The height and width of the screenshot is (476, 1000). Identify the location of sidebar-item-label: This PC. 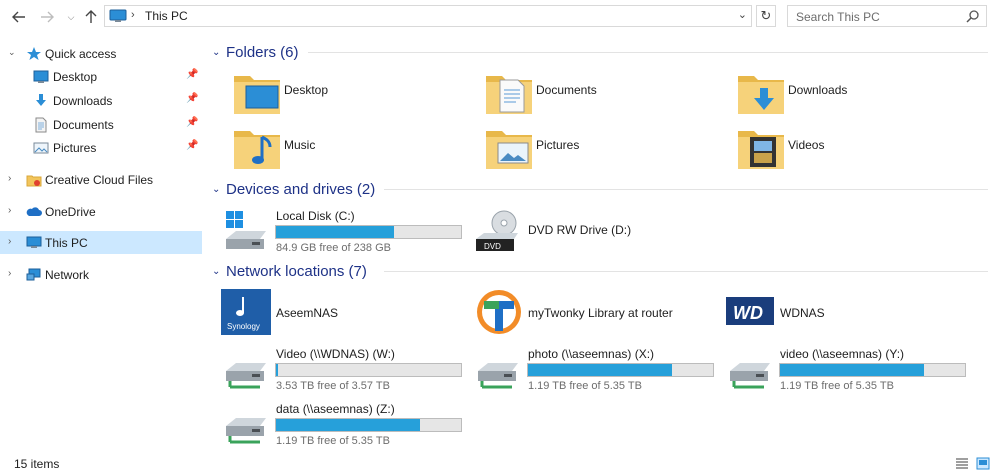
(66, 243).